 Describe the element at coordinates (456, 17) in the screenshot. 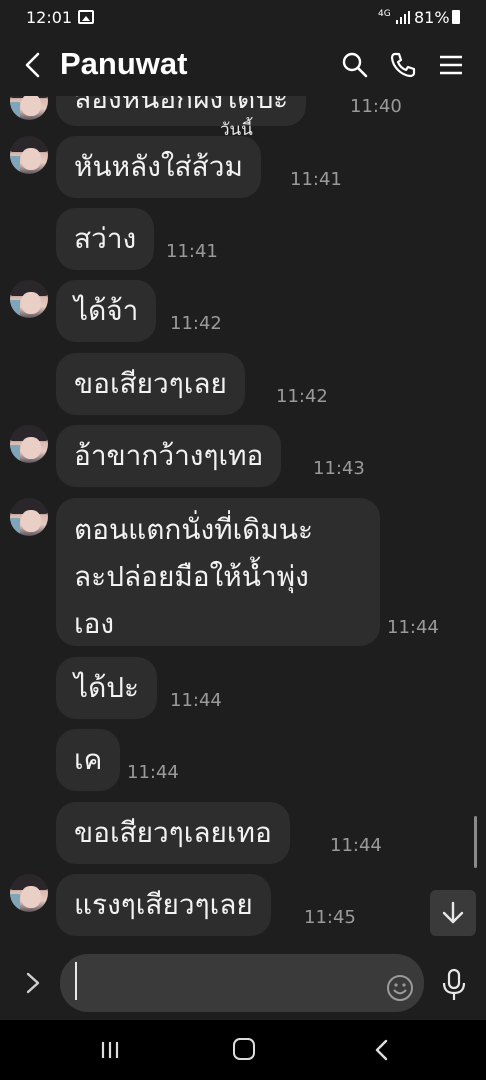

I see `battery-icon` at that location.